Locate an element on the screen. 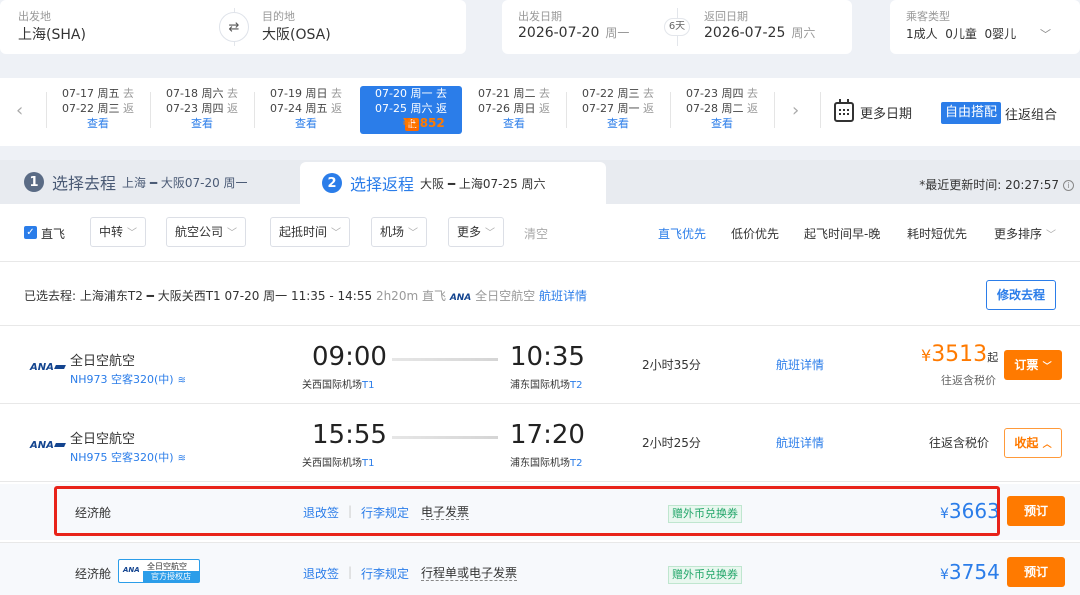 The width and height of the screenshot is (1080, 595). arrival-airport: 浦东国际机场T2 is located at coordinates (546, 383).